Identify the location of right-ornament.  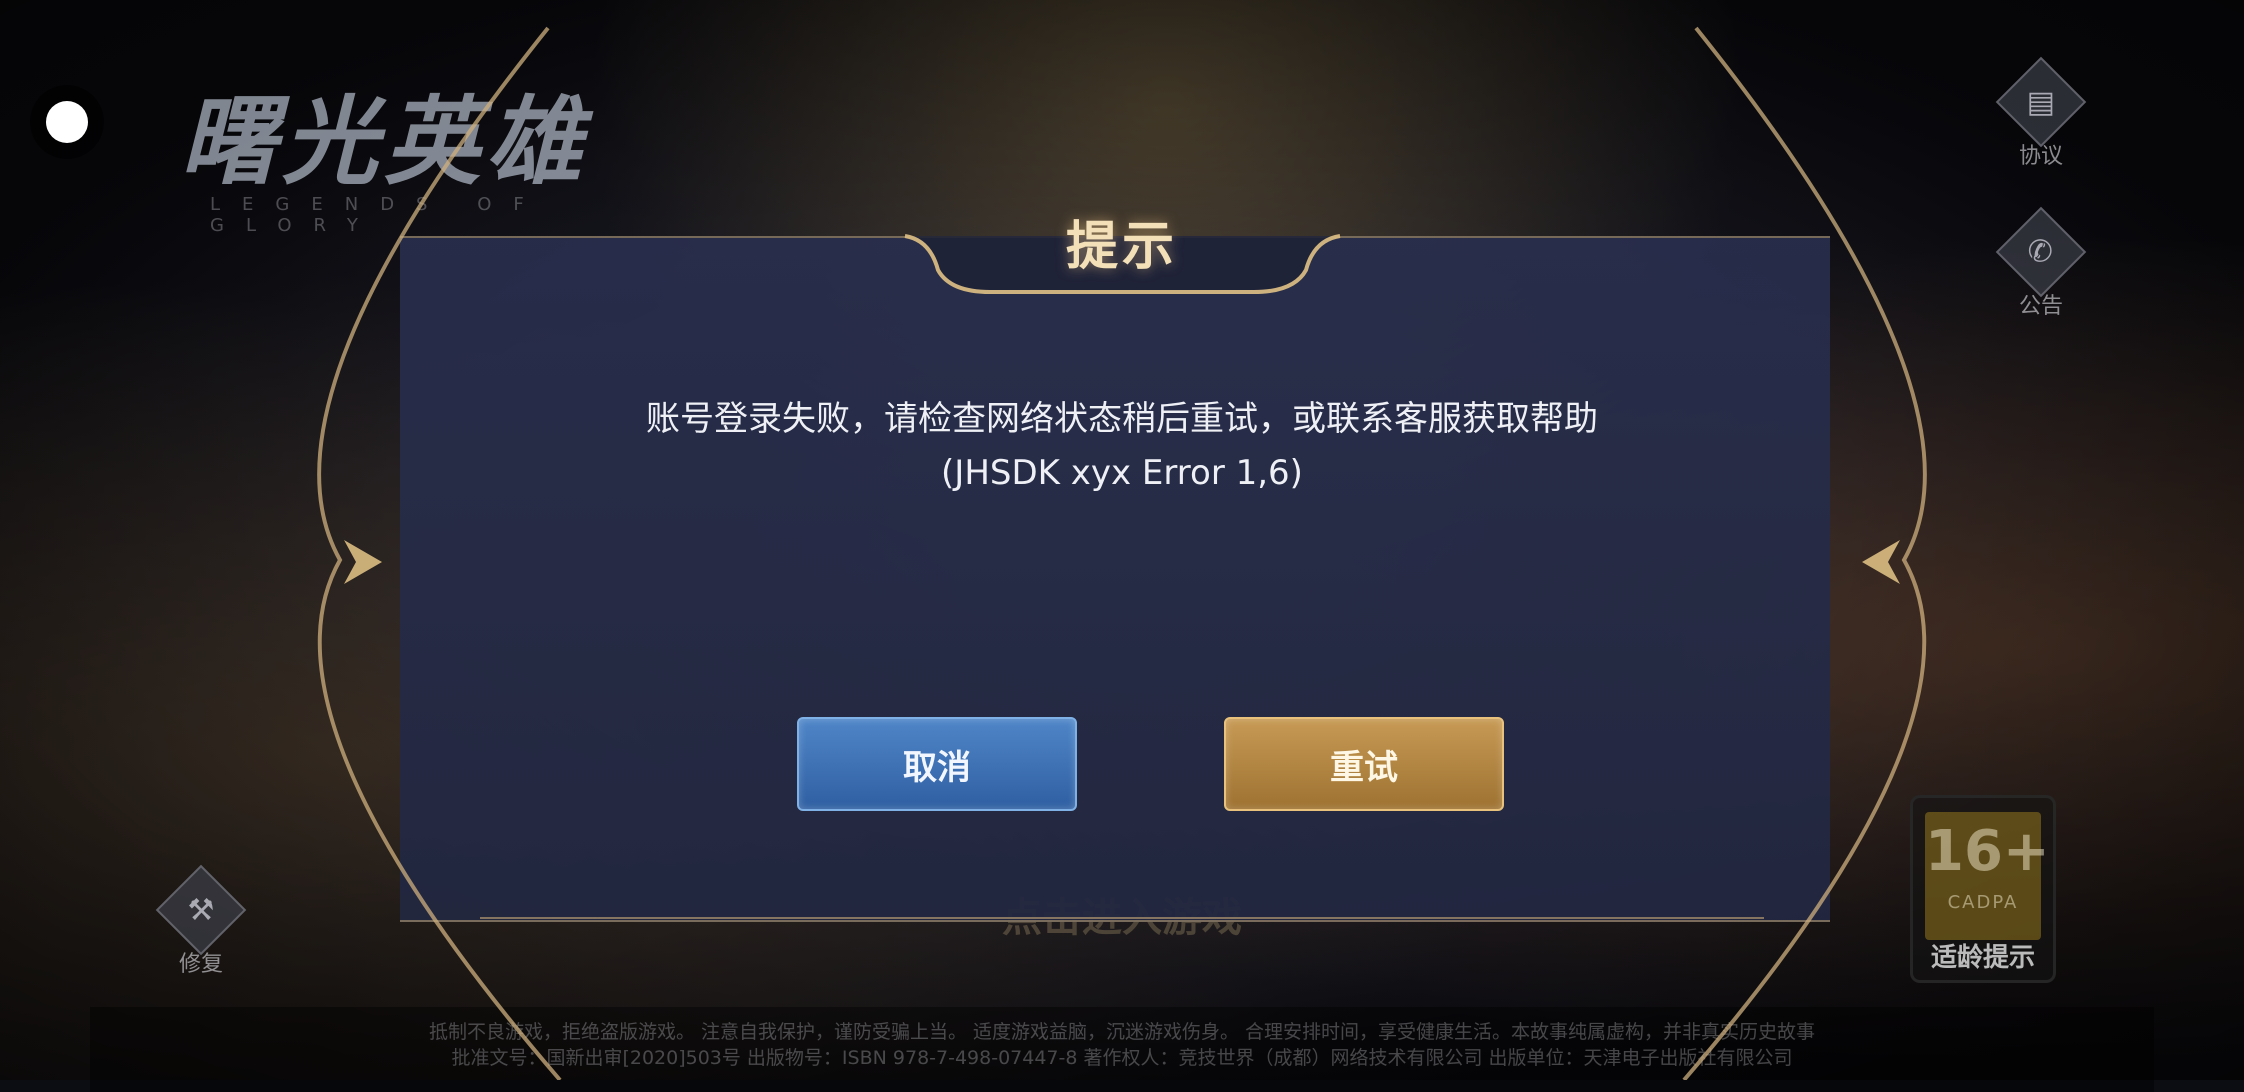
(1881, 562).